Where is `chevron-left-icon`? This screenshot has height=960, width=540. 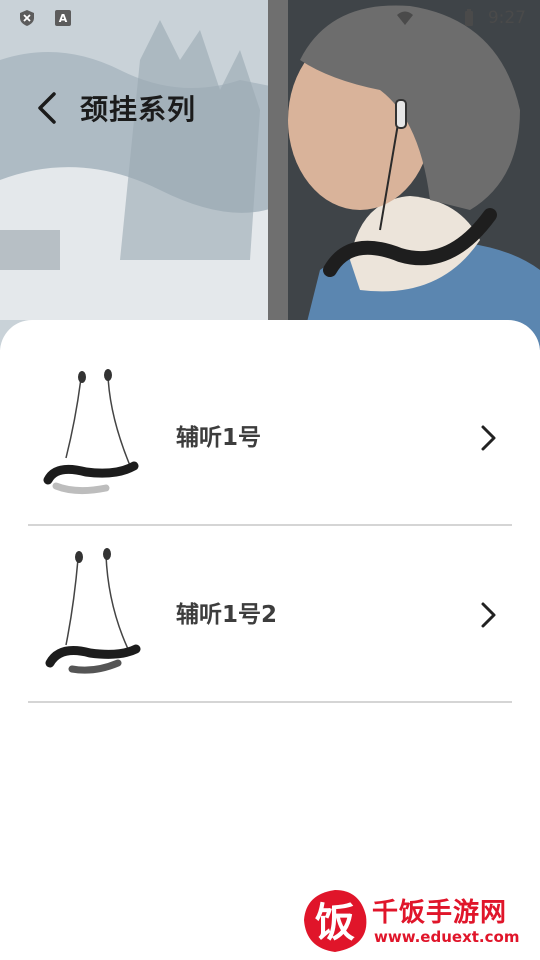 chevron-left-icon is located at coordinates (47, 108).